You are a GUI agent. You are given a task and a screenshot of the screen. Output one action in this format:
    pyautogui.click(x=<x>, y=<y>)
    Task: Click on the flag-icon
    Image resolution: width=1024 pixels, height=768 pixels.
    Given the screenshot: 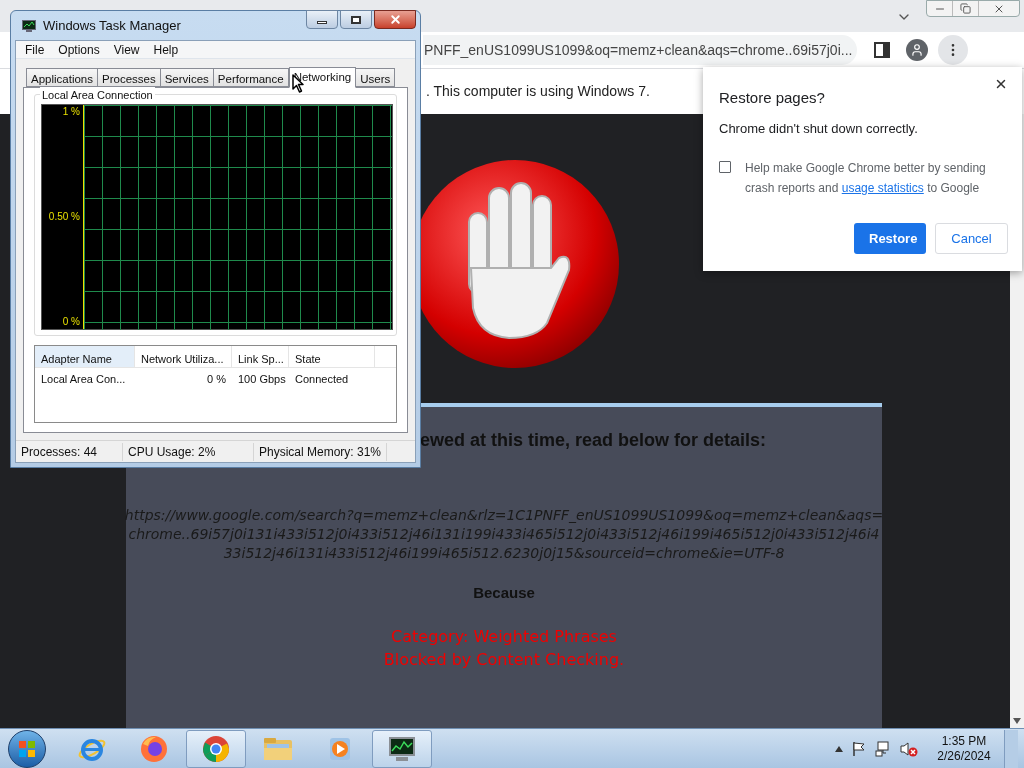 What is the action you would take?
    pyautogui.click(x=859, y=748)
    